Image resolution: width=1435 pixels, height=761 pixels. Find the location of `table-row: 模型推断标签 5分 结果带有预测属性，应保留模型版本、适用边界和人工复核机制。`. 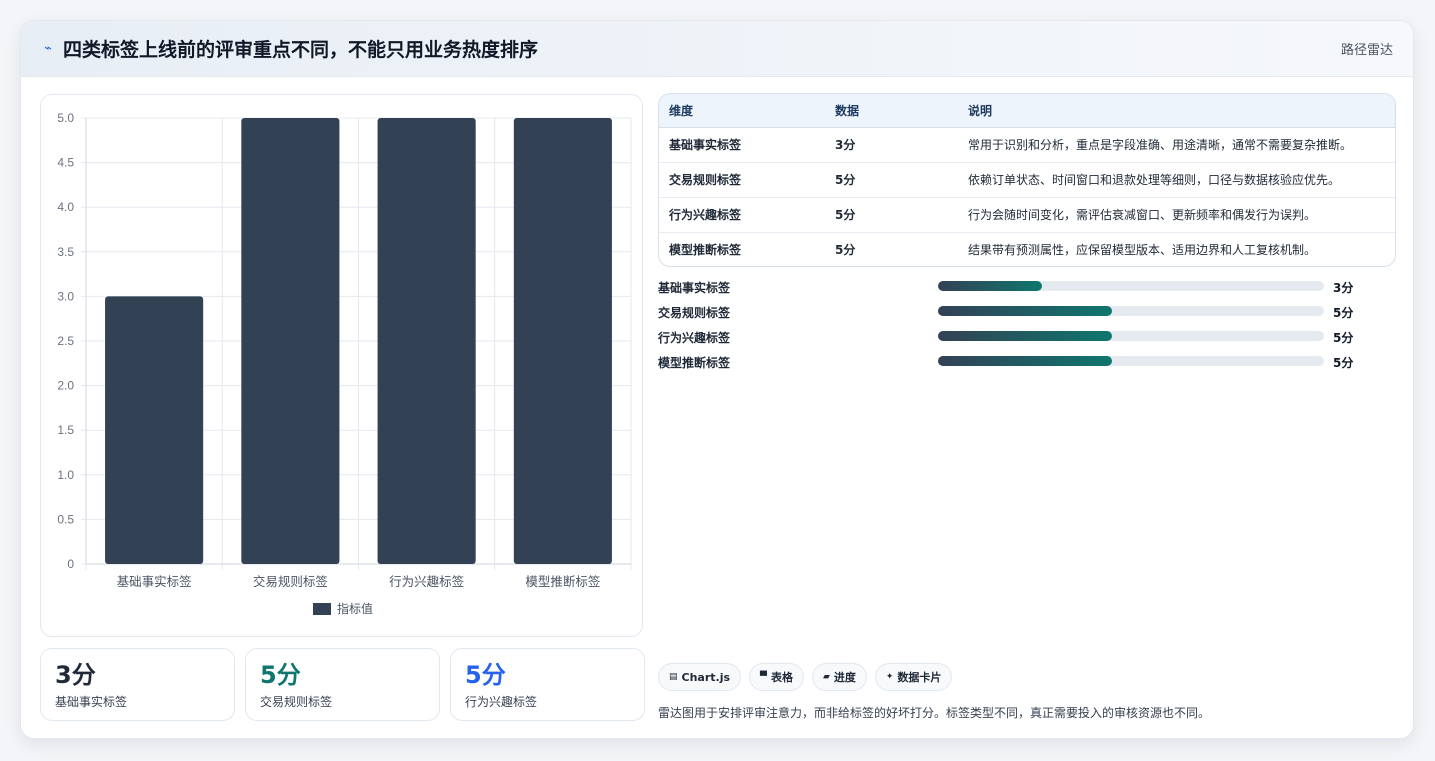

table-row: 模型推断标签 5分 结果带有预测属性，应保留模型版本、适用边界和人工复核机制。 is located at coordinates (1027, 249).